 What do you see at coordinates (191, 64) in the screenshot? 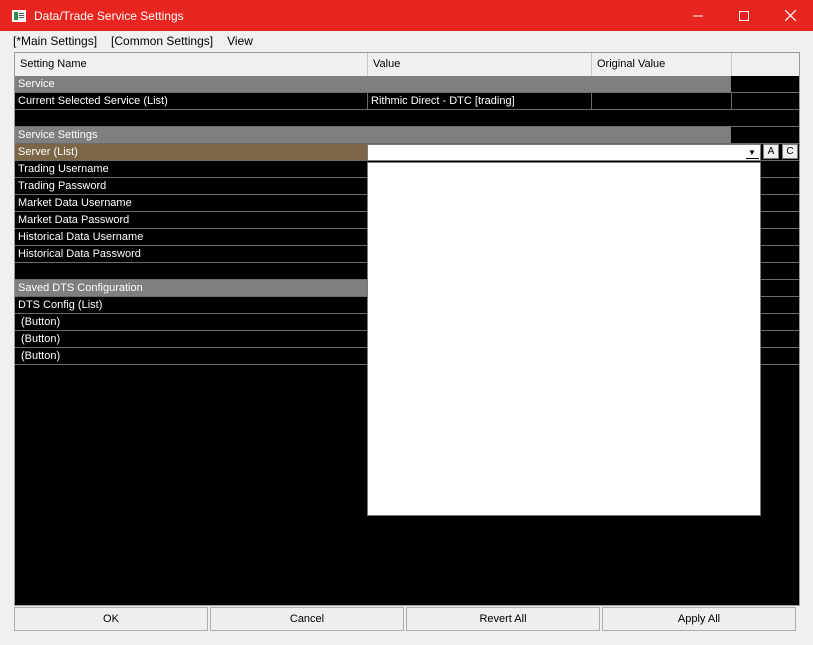
I see `header-setting-name: Setting Name` at bounding box center [191, 64].